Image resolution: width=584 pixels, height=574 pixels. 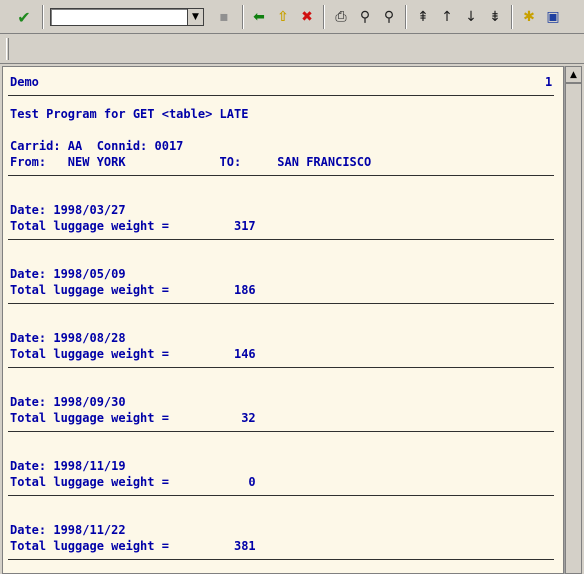 I want to click on entry-date: Date: 1998/08/28, so click(x=68, y=338).